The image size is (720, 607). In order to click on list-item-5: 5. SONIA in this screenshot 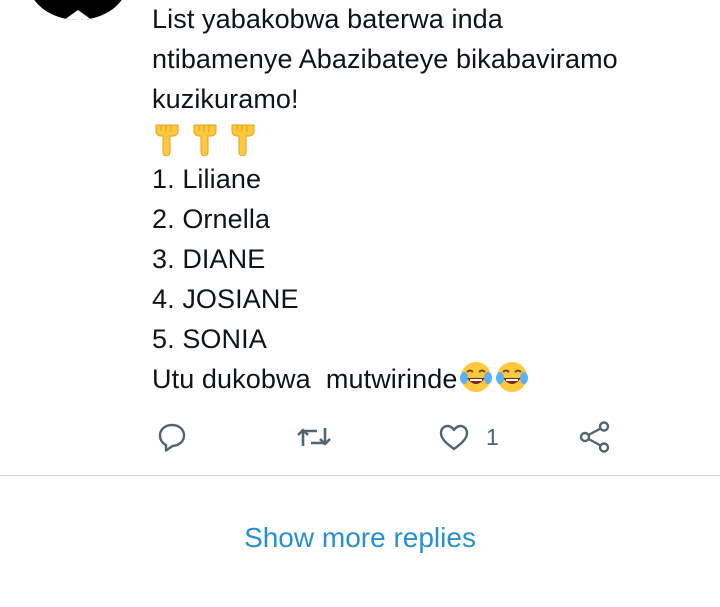, I will do `click(209, 339)`.